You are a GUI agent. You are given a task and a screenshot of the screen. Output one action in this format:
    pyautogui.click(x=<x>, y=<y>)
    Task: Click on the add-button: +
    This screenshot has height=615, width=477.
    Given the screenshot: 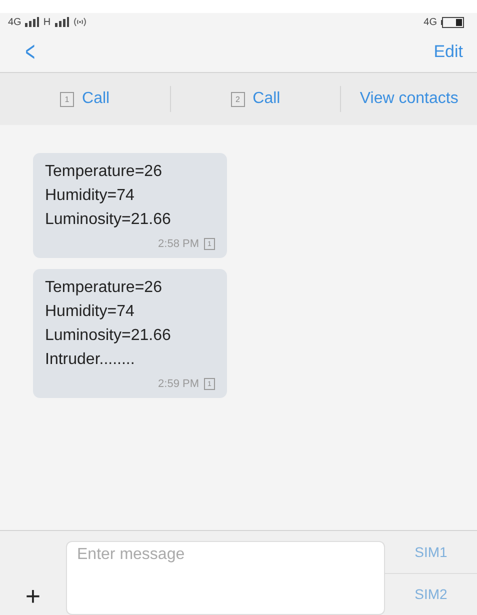 What is the action you would take?
    pyautogui.click(x=33, y=598)
    